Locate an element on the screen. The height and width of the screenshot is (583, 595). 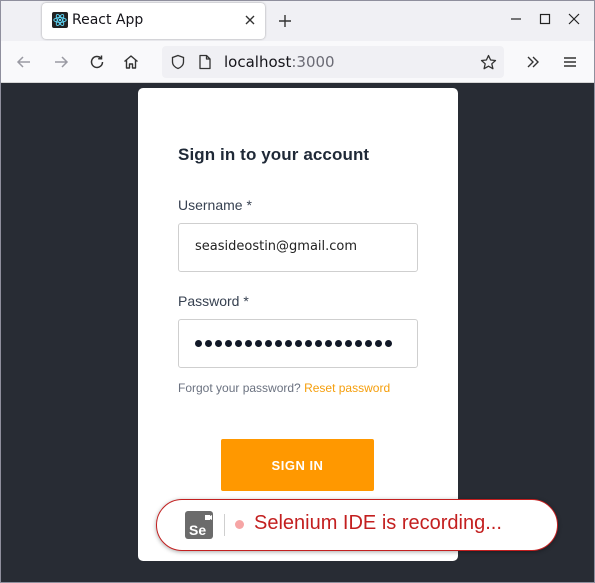
password-field is located at coordinates (298, 343).